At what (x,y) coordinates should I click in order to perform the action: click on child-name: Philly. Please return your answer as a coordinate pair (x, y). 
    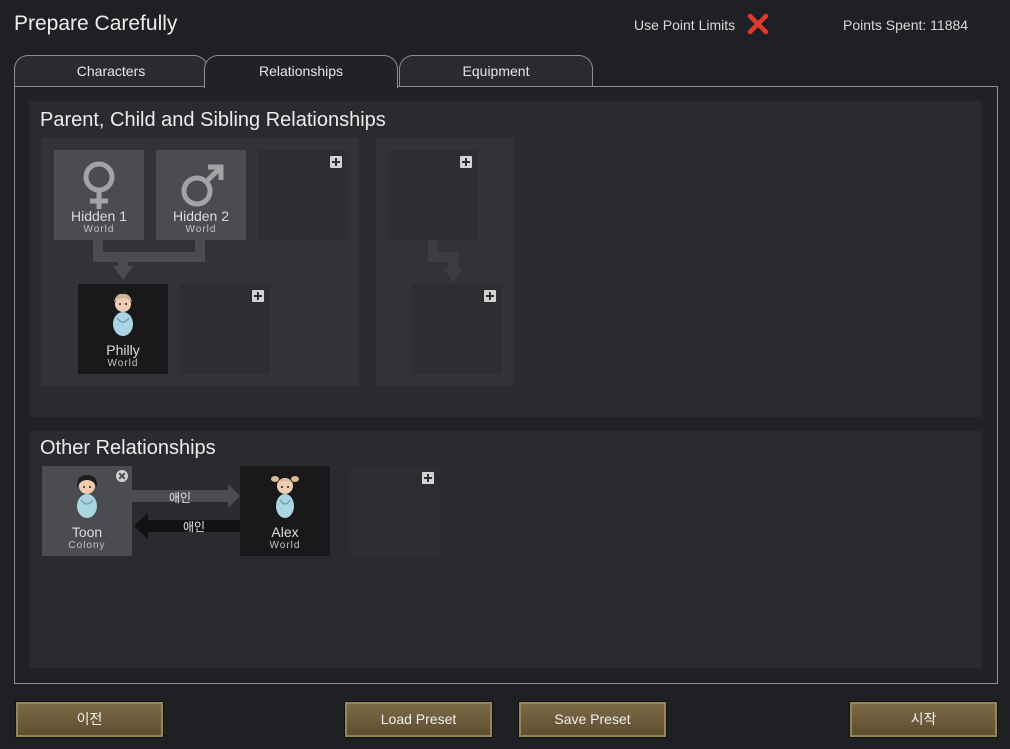
    Looking at the image, I should click on (123, 350).